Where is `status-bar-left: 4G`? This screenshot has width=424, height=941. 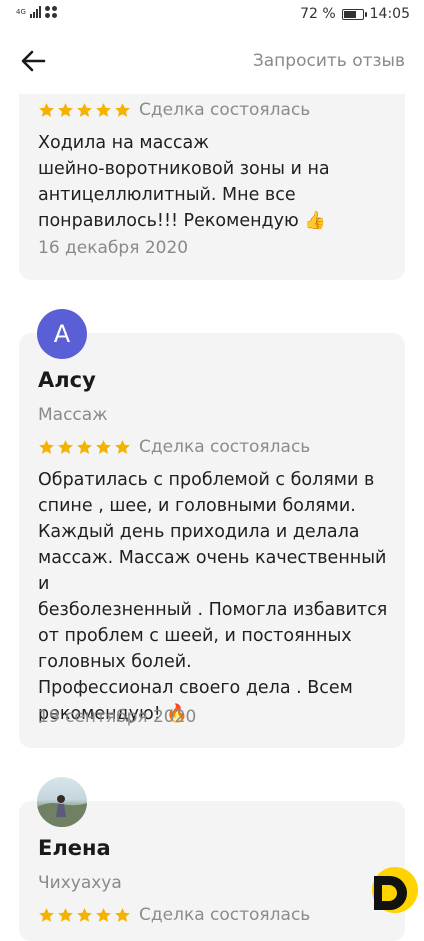 status-bar-left: 4G is located at coordinates (36, 12).